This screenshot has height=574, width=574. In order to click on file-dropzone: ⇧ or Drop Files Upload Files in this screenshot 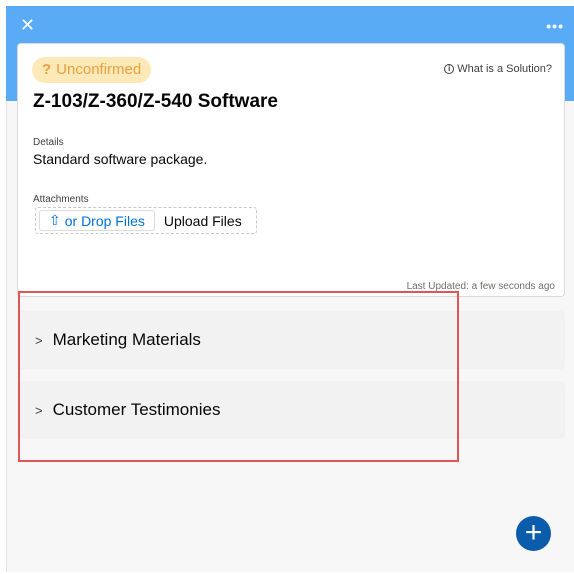, I will do `click(146, 220)`.